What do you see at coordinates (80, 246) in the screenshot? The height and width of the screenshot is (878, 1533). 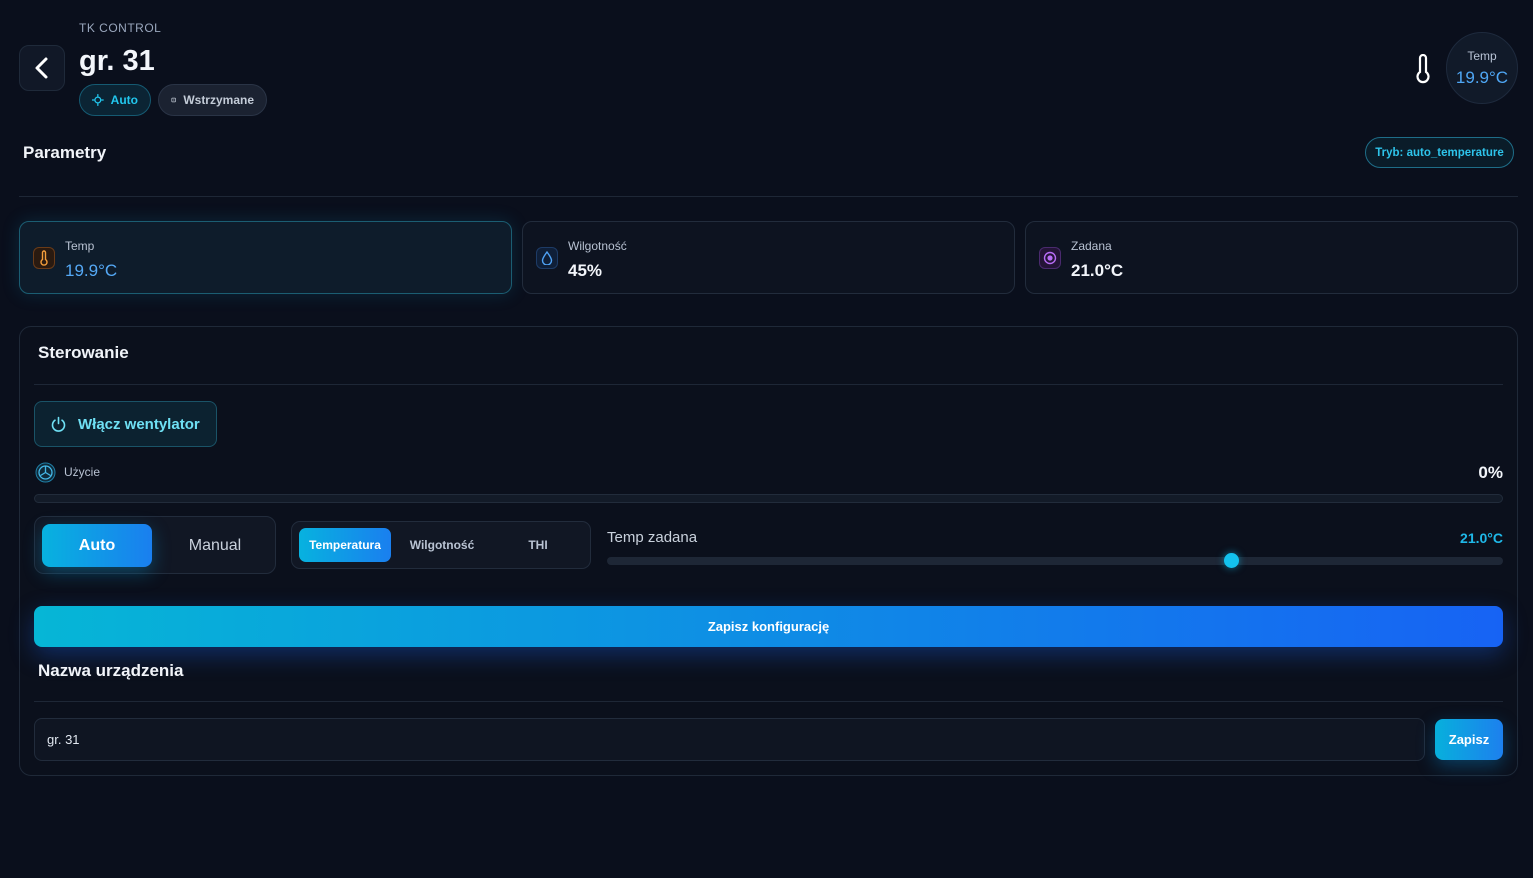 I see `temperature-card-label: Temp` at bounding box center [80, 246].